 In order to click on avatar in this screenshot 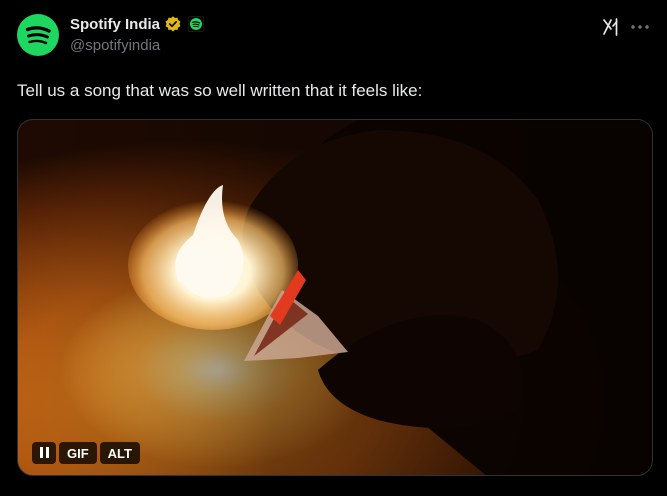, I will do `click(38, 35)`.